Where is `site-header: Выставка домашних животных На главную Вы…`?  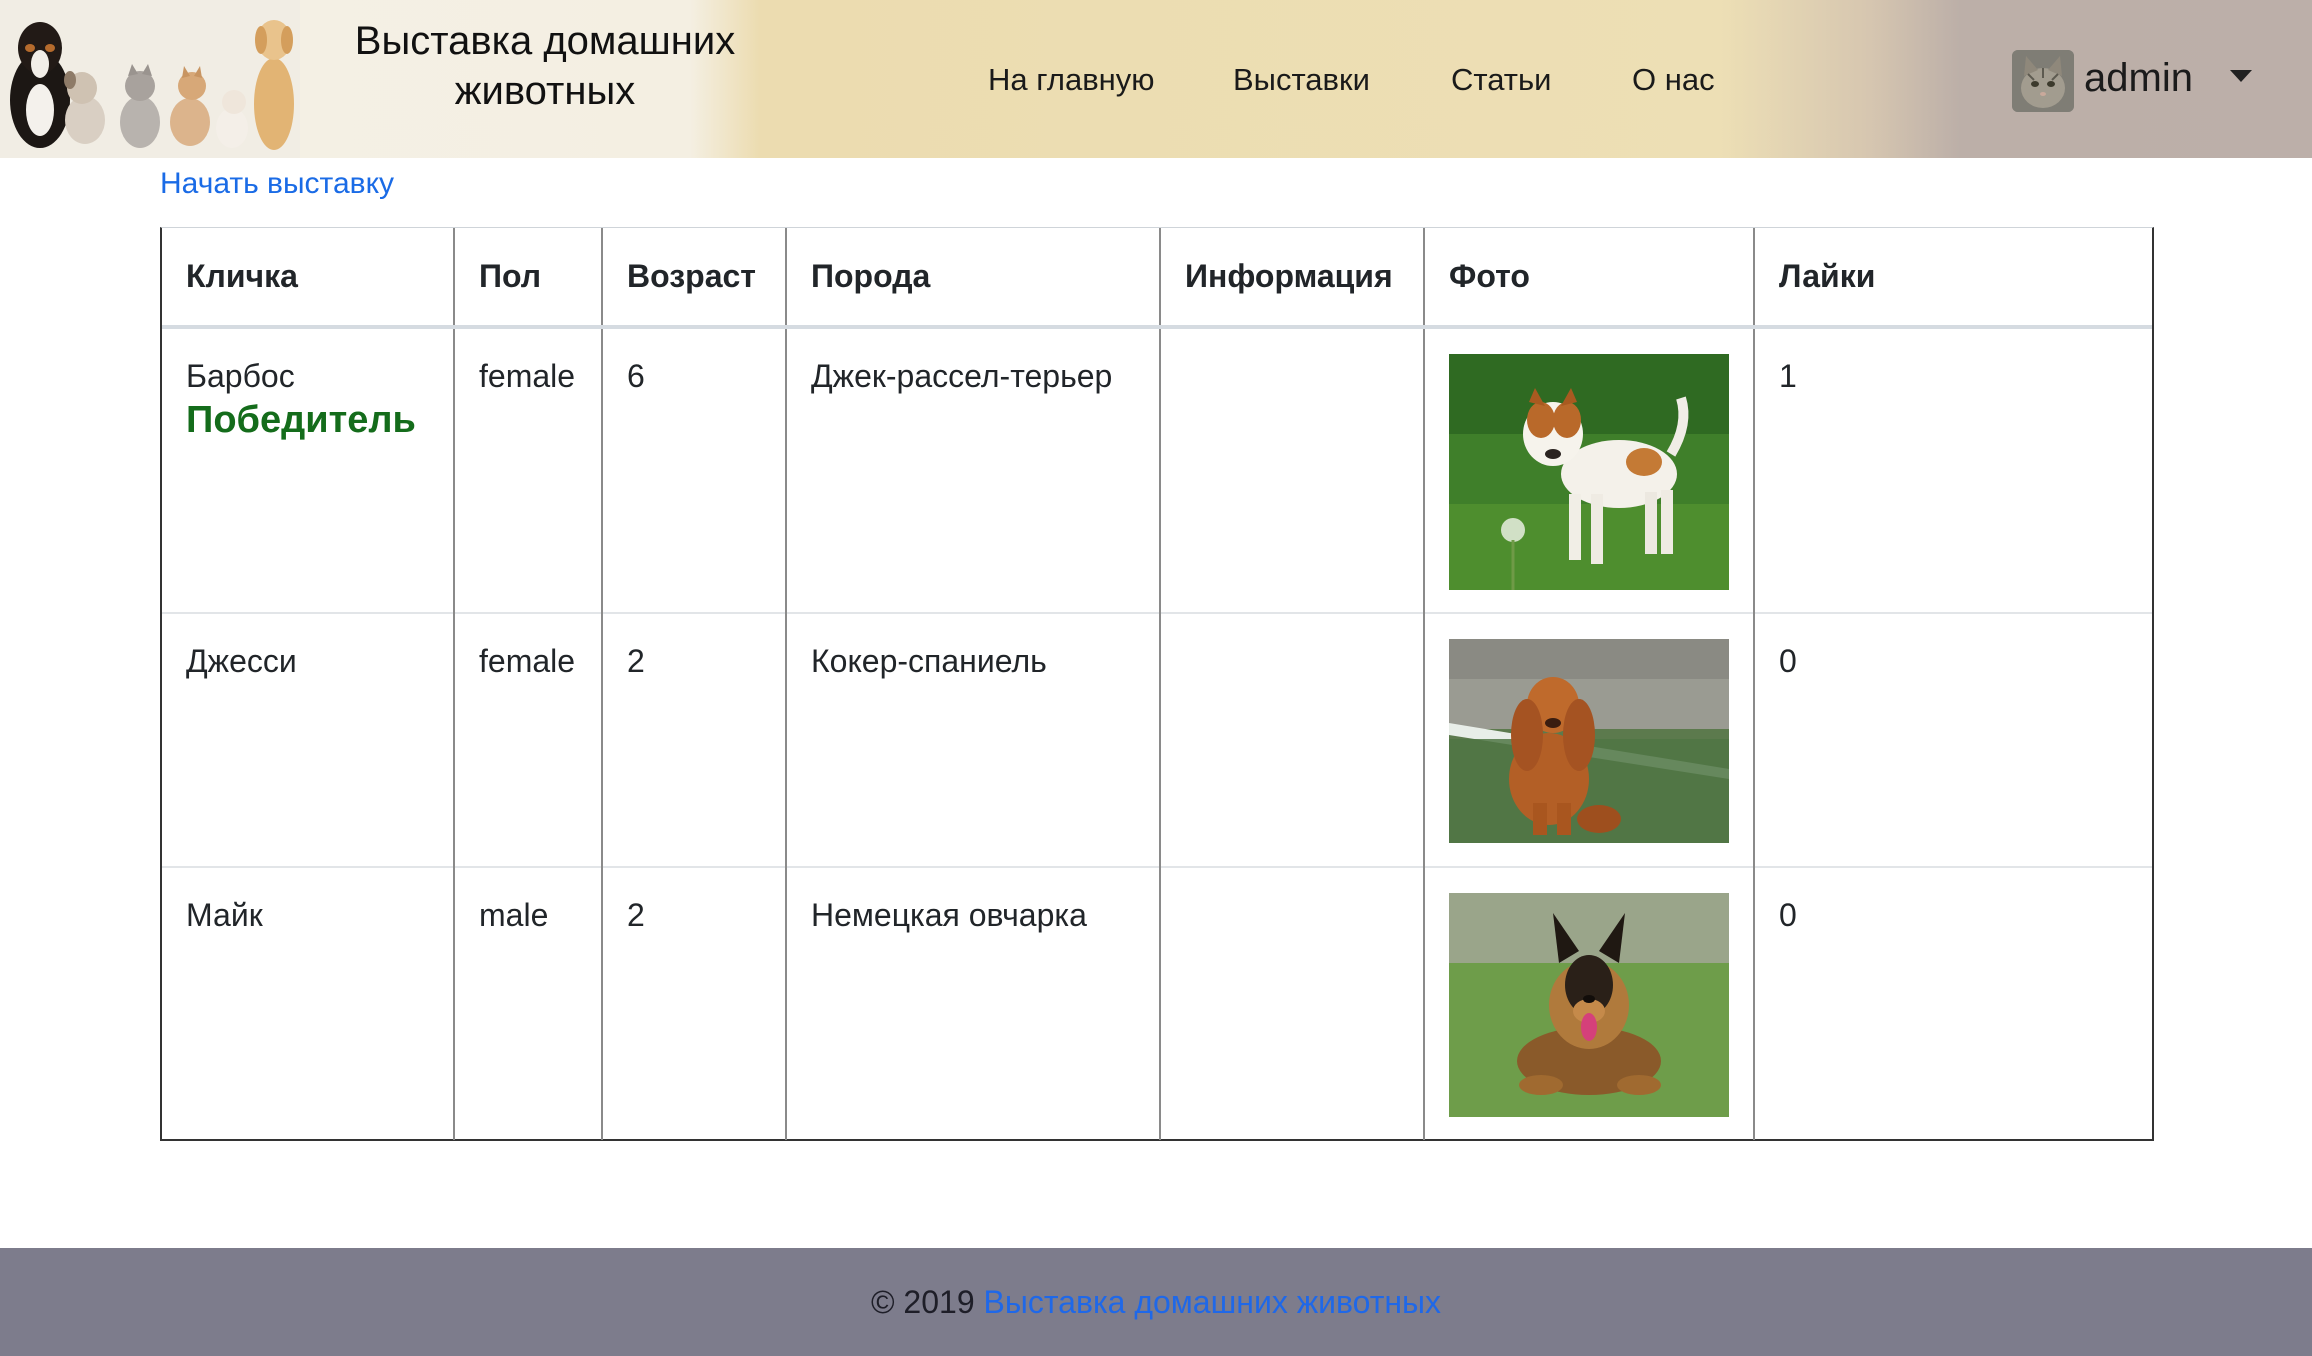 site-header: Выставка домашних животных На главную Вы… is located at coordinates (1156, 79).